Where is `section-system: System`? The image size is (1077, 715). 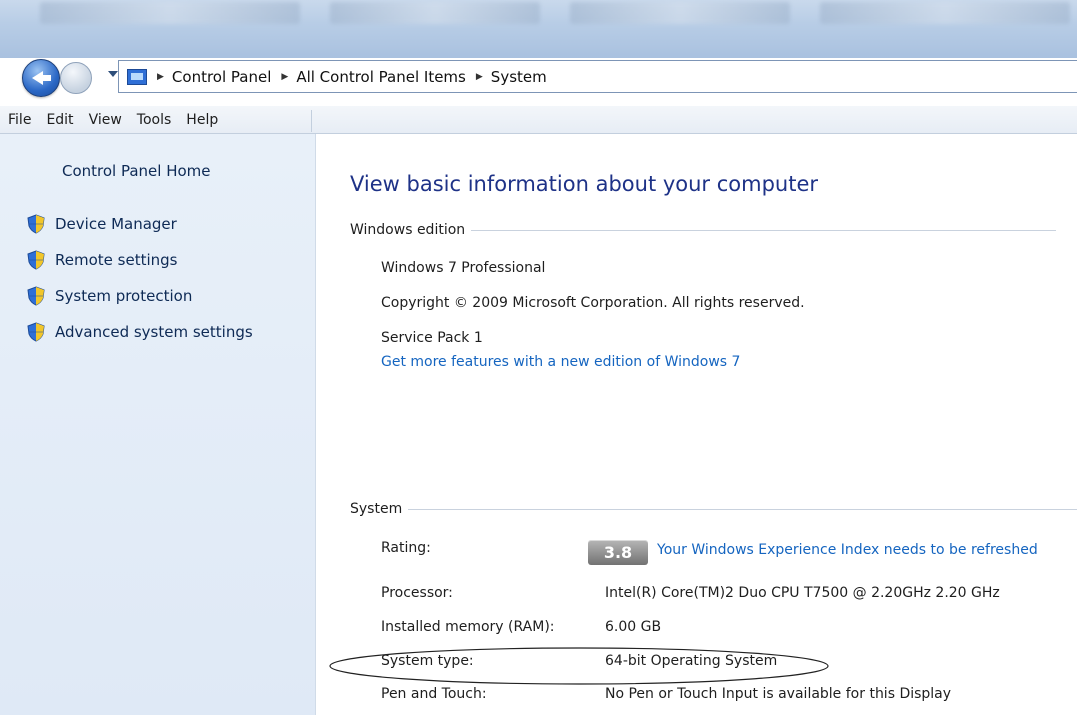
section-system: System is located at coordinates (713, 509).